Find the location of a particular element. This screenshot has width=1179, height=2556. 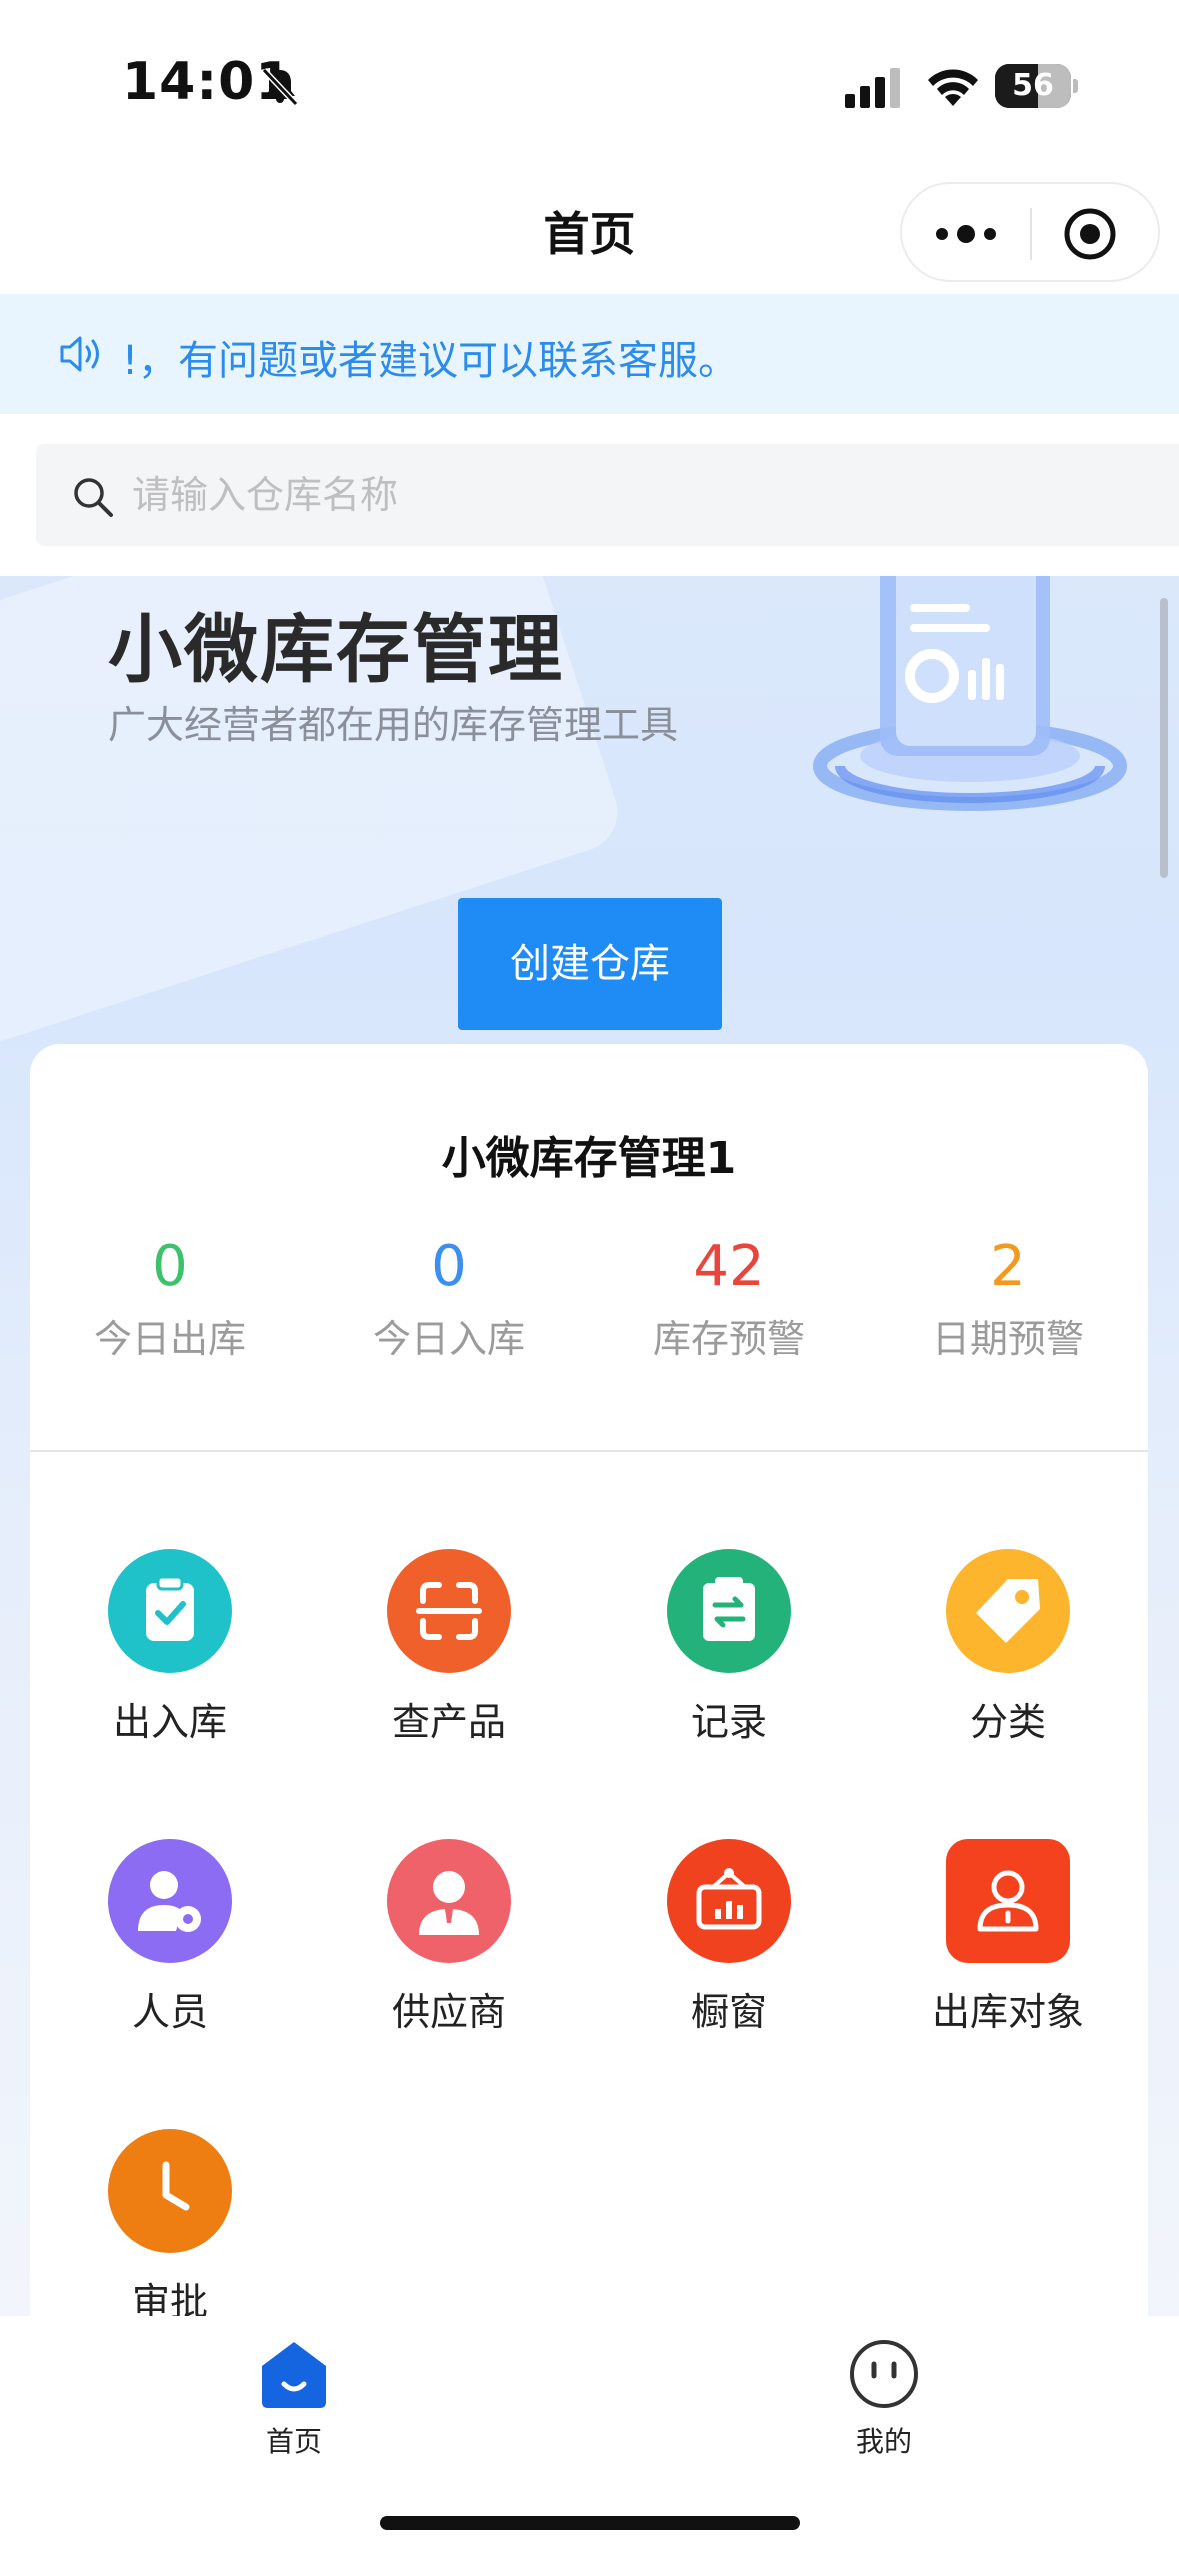

stat-label: 今日入库 is located at coordinates (448, 1339).